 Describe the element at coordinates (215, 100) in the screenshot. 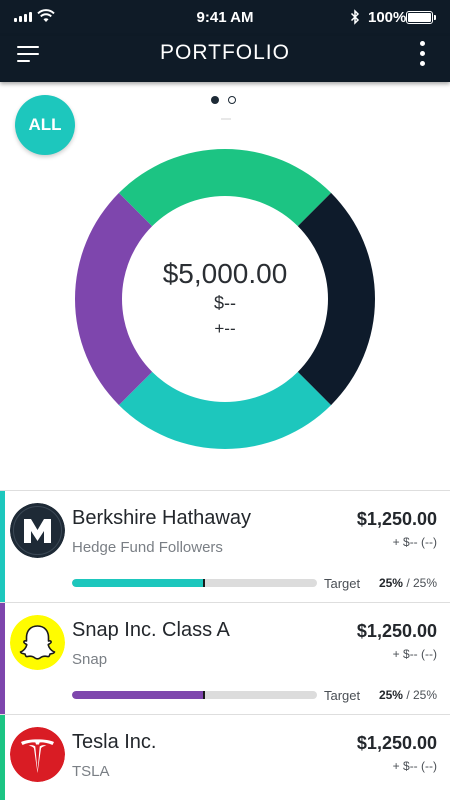

I see `page-dot-active` at that location.